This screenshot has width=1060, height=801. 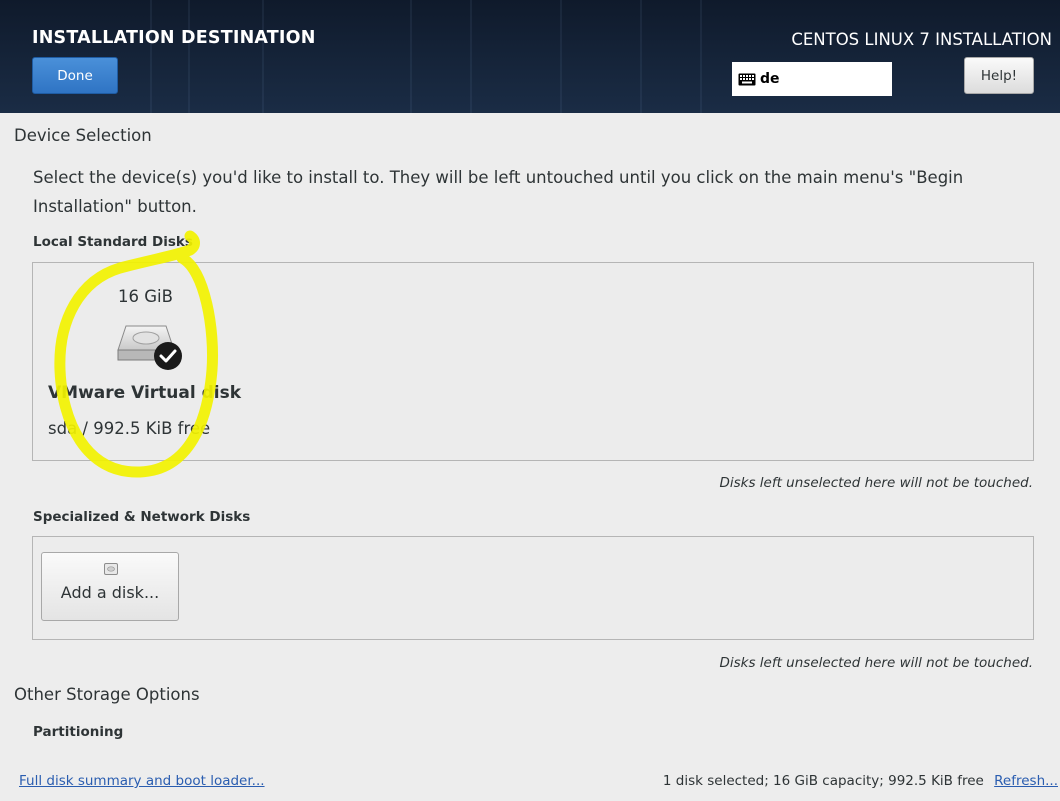 What do you see at coordinates (747, 79) in the screenshot?
I see `keyboard-icon` at bounding box center [747, 79].